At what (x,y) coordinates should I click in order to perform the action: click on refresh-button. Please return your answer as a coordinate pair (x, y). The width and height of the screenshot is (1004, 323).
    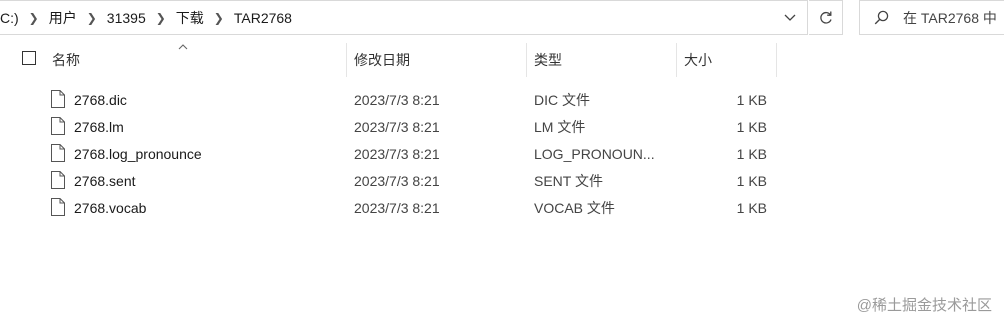
    Looking at the image, I should click on (826, 17).